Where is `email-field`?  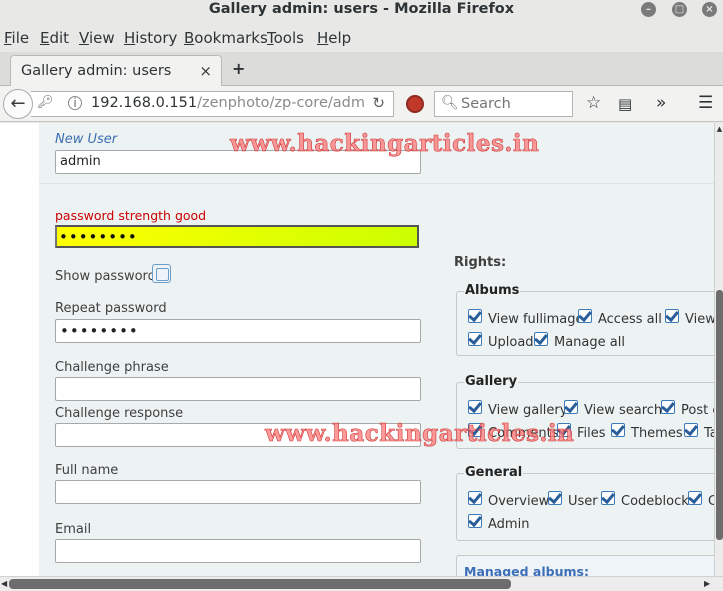
email-field is located at coordinates (238, 551).